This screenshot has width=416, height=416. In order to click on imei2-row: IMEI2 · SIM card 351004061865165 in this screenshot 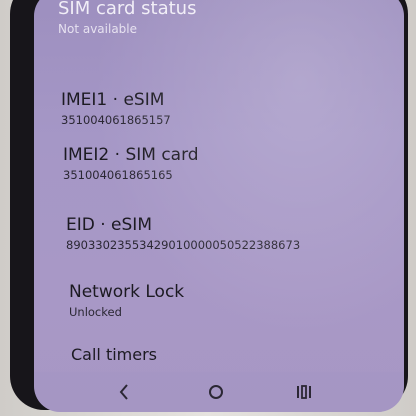, I will do `click(233, 163)`.